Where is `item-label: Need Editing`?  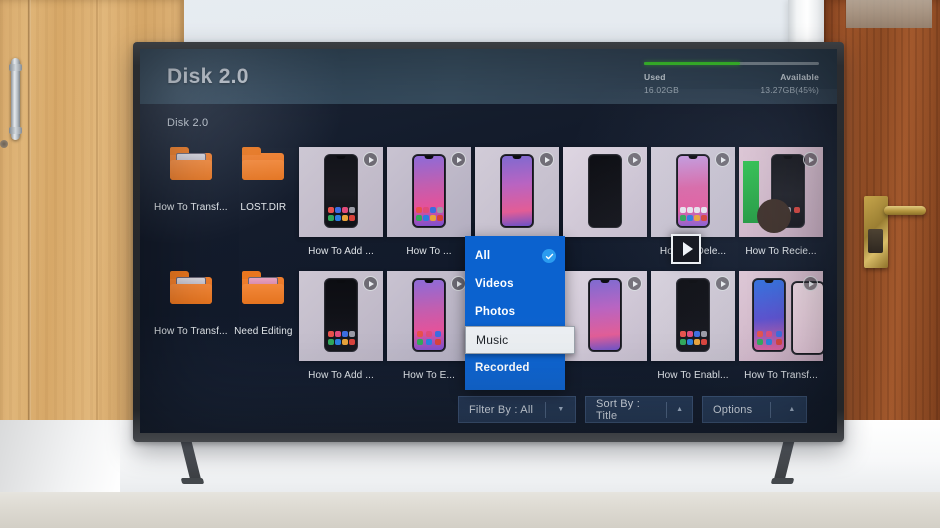 item-label: Need Editing is located at coordinates (263, 331).